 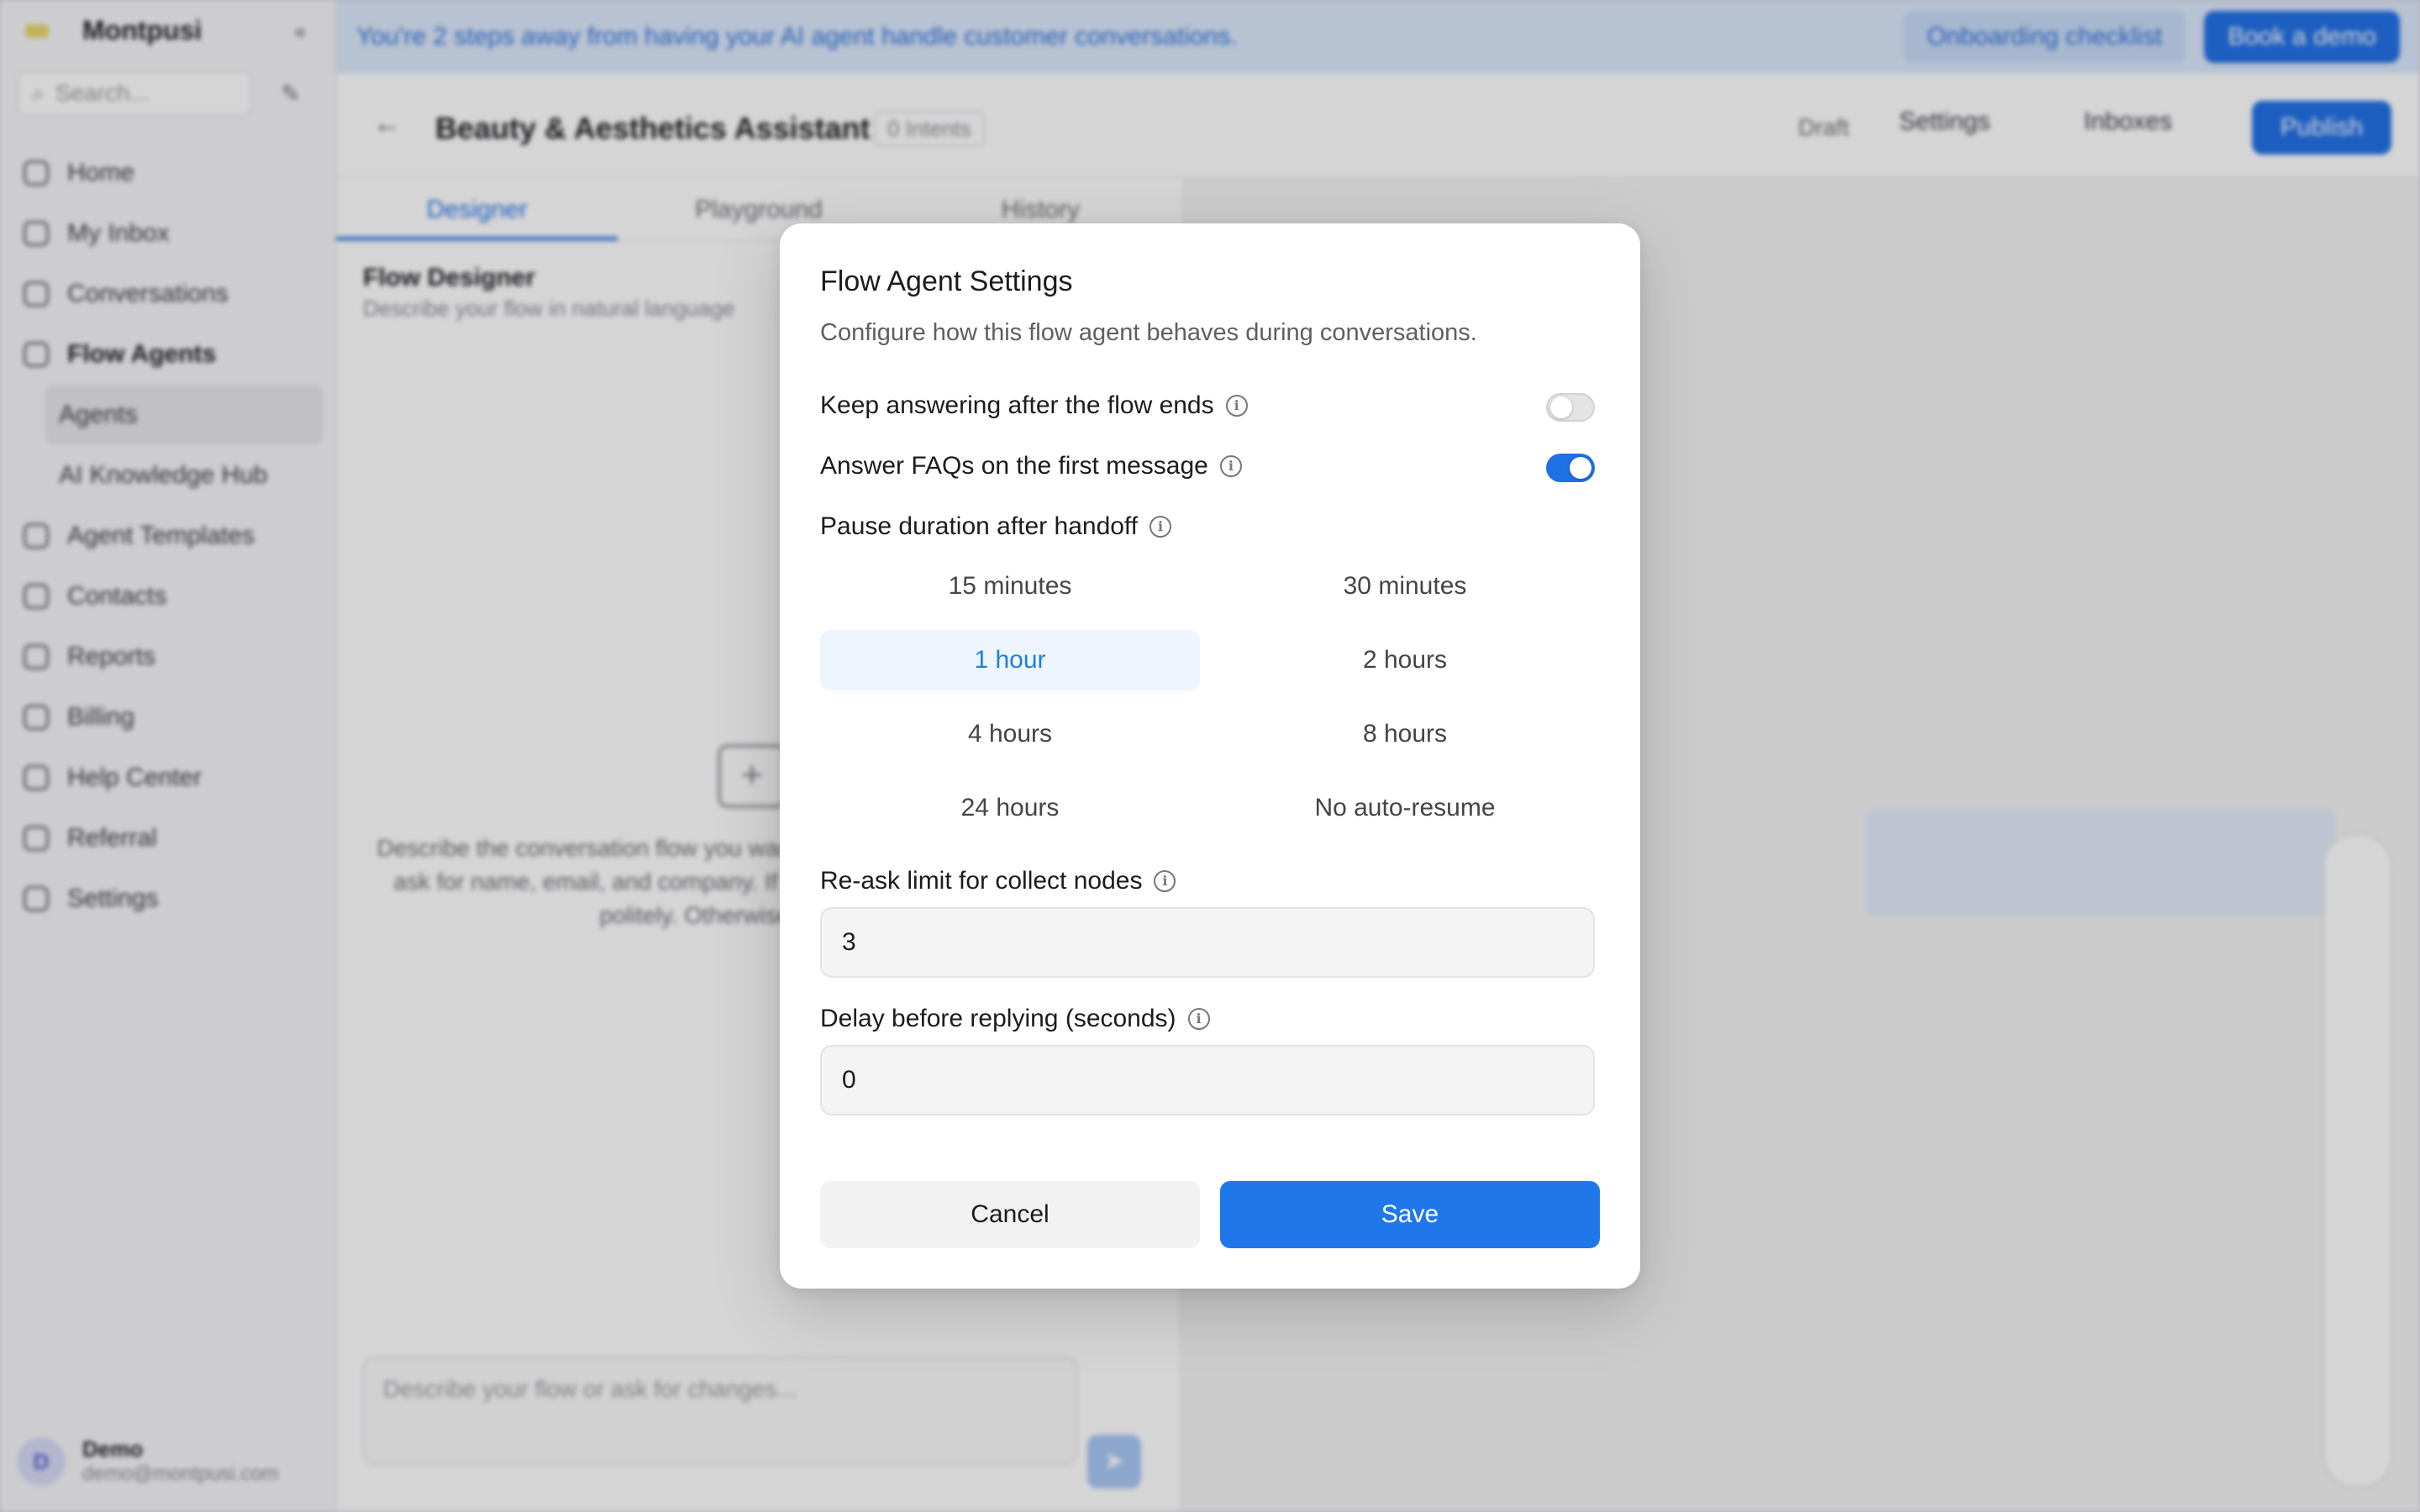 I want to click on reply-delay-row: Delay before replying (seconds) i, so click(x=1015, y=1019).